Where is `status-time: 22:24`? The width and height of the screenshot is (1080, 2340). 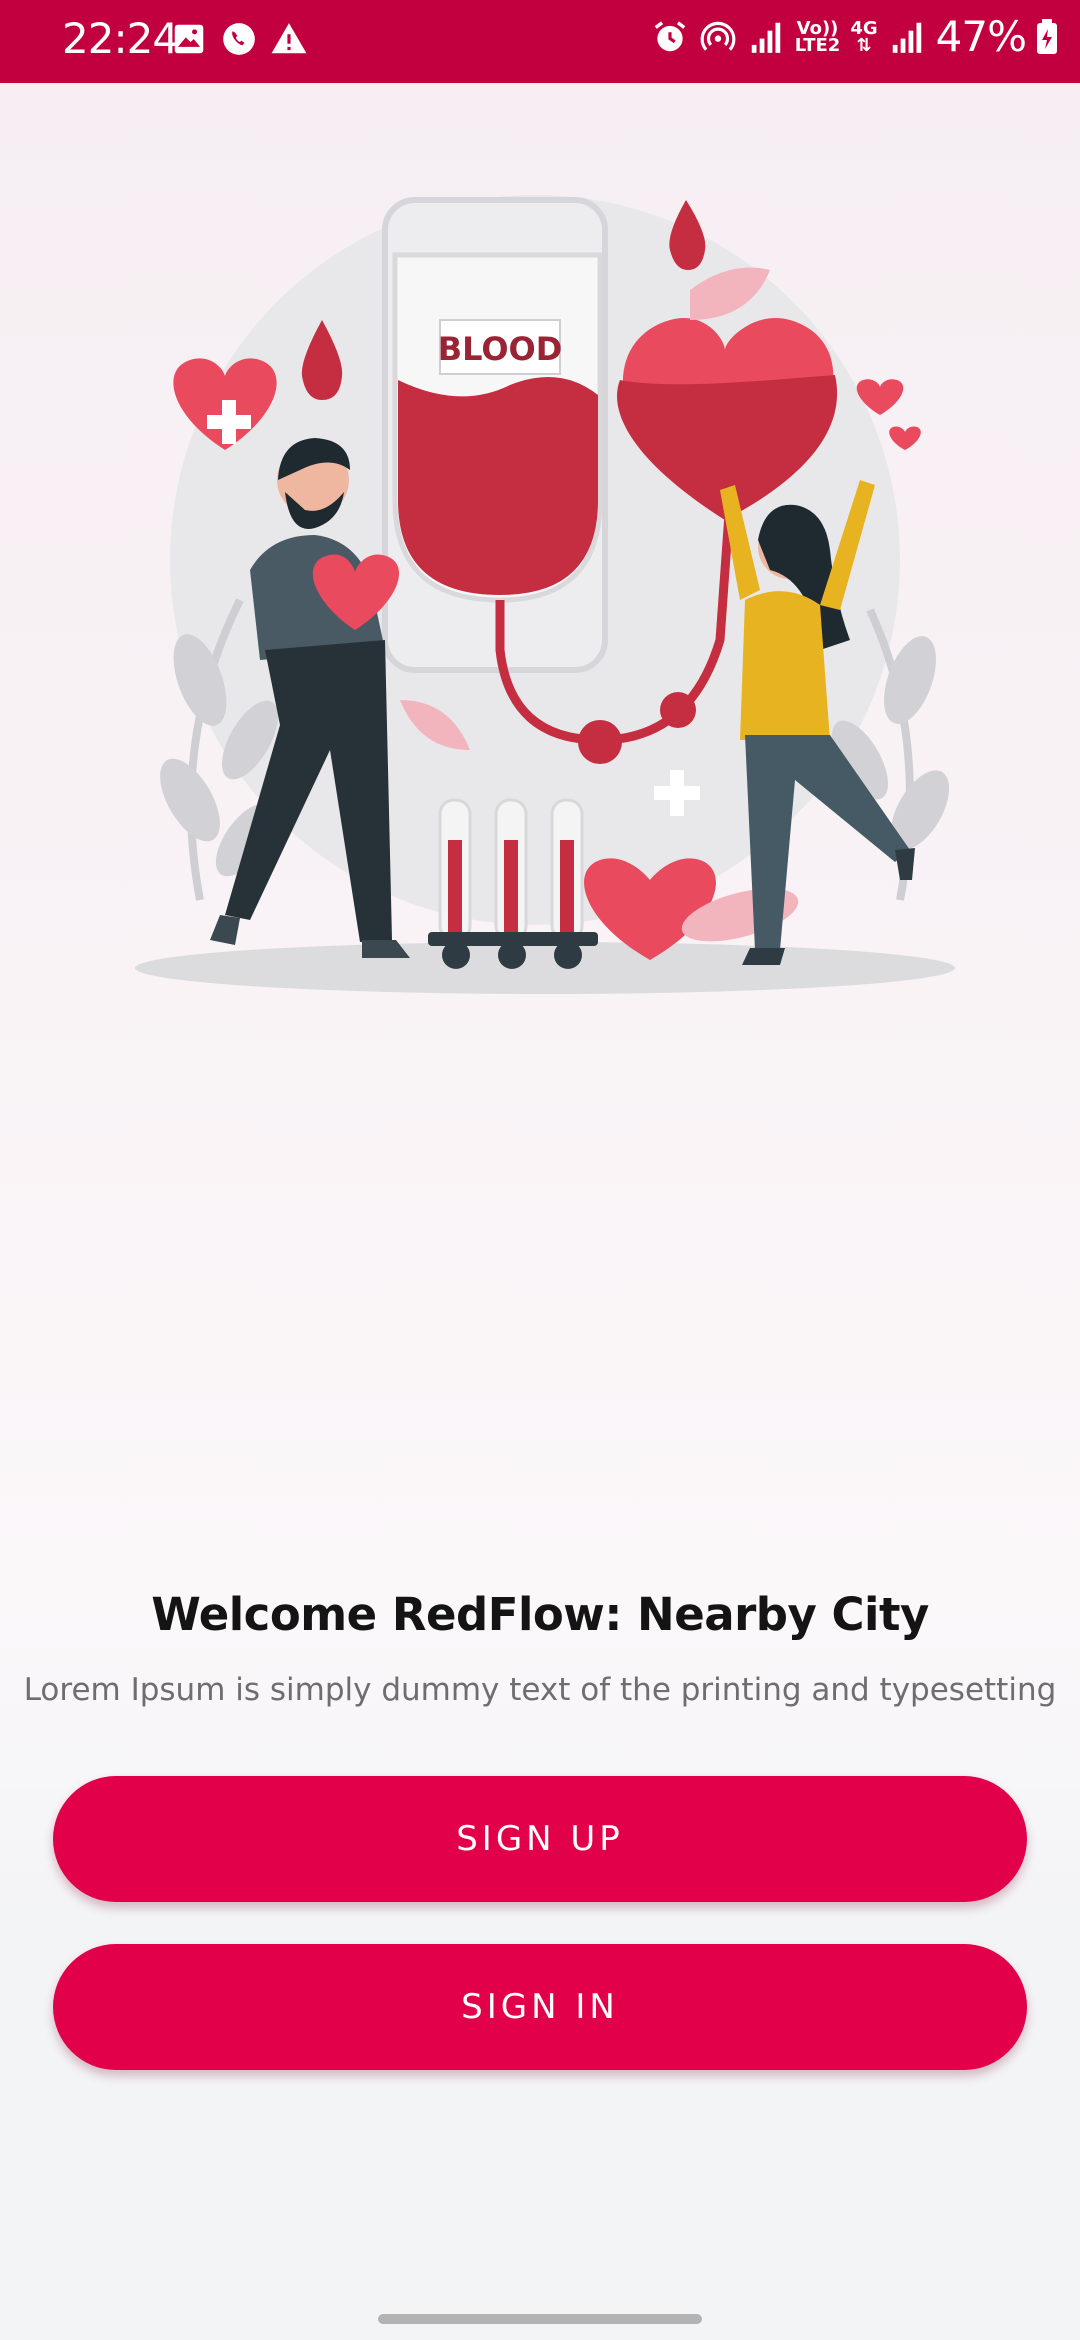
status-time: 22:24 is located at coordinates (120, 38).